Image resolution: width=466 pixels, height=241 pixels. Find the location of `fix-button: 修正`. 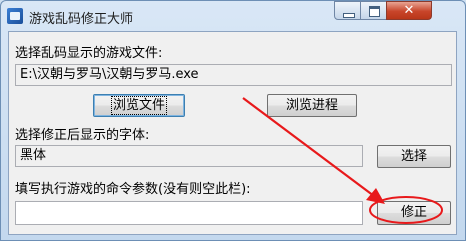

fix-button: 修正 is located at coordinates (414, 213).